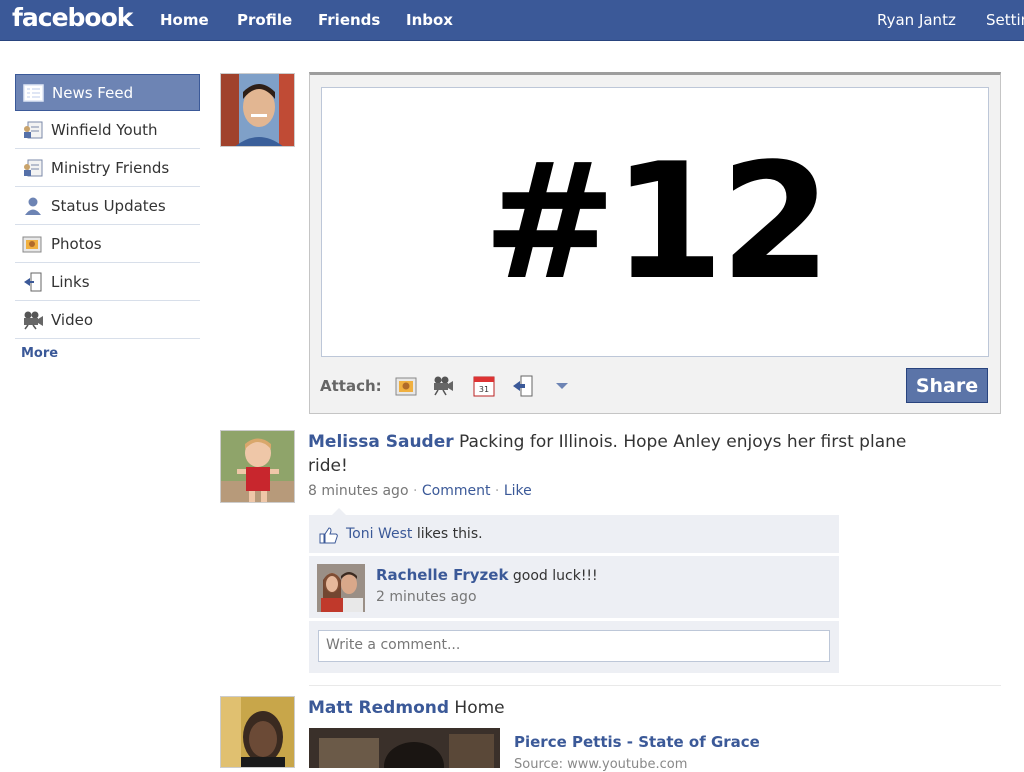 The image size is (1024, 772). I want to click on dropdown-arrow-icon, so click(563, 386).